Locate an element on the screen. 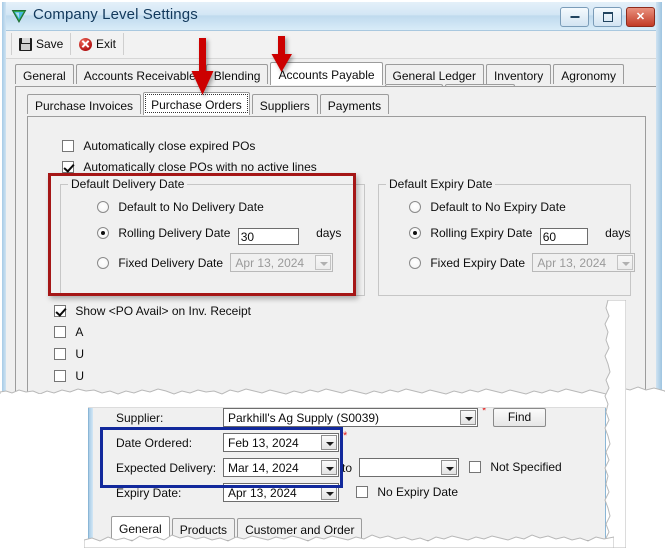 This screenshot has width=665, height=548. dialog-tab-products: Products is located at coordinates (203, 528).